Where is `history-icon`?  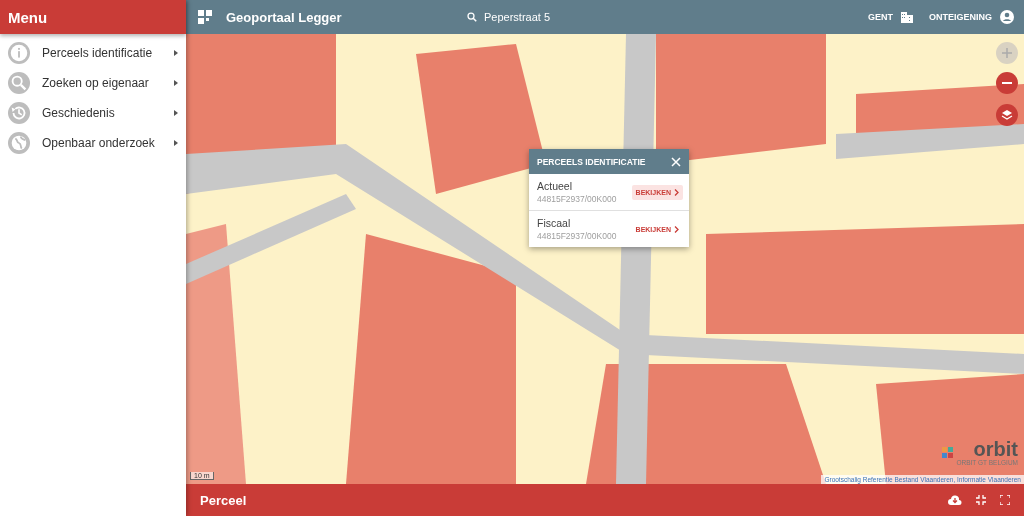
history-icon is located at coordinates (19, 113).